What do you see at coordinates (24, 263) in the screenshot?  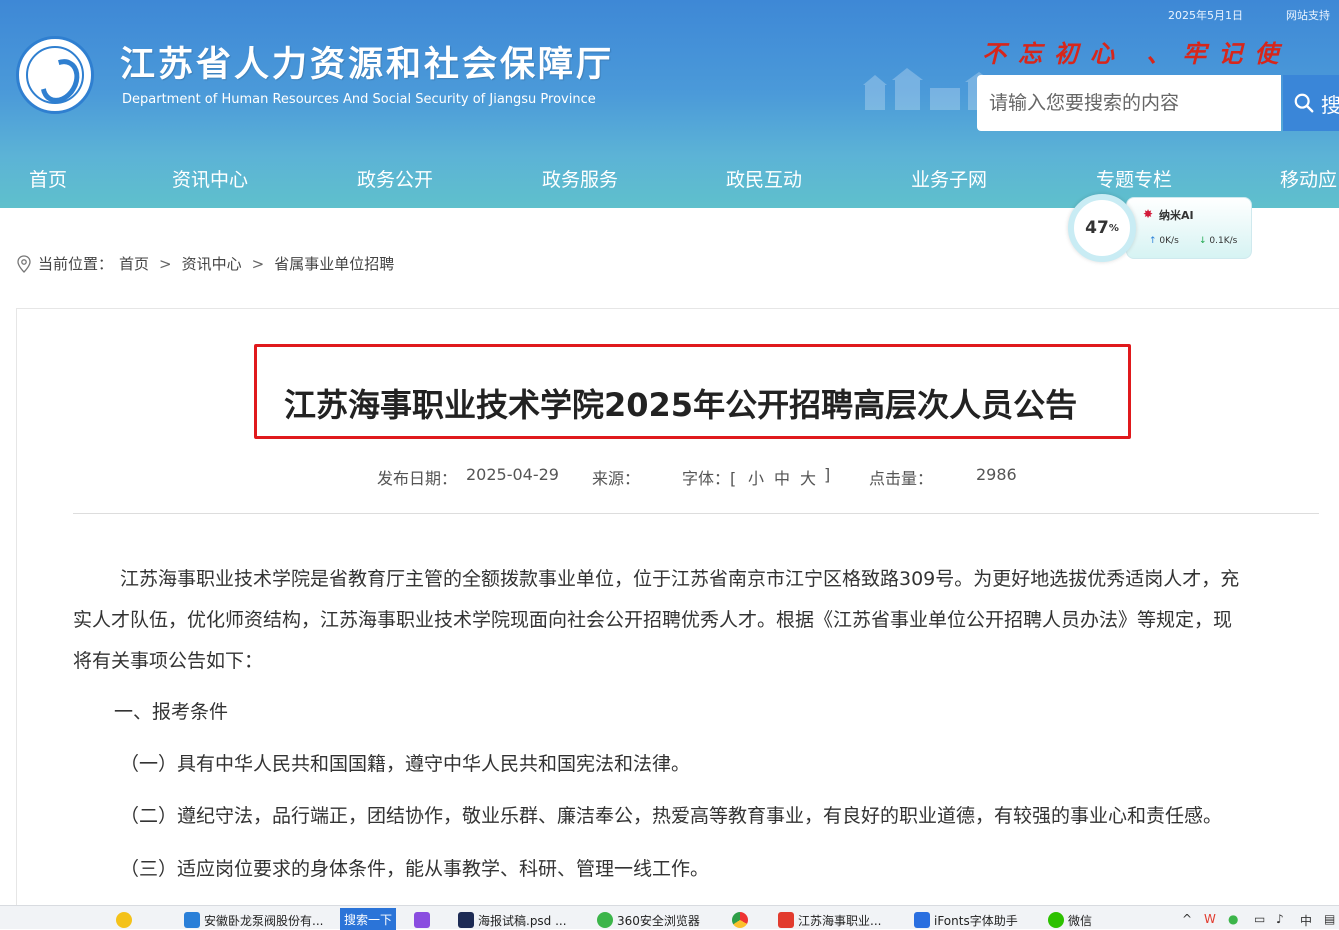 I see `location-pin-icon` at bounding box center [24, 263].